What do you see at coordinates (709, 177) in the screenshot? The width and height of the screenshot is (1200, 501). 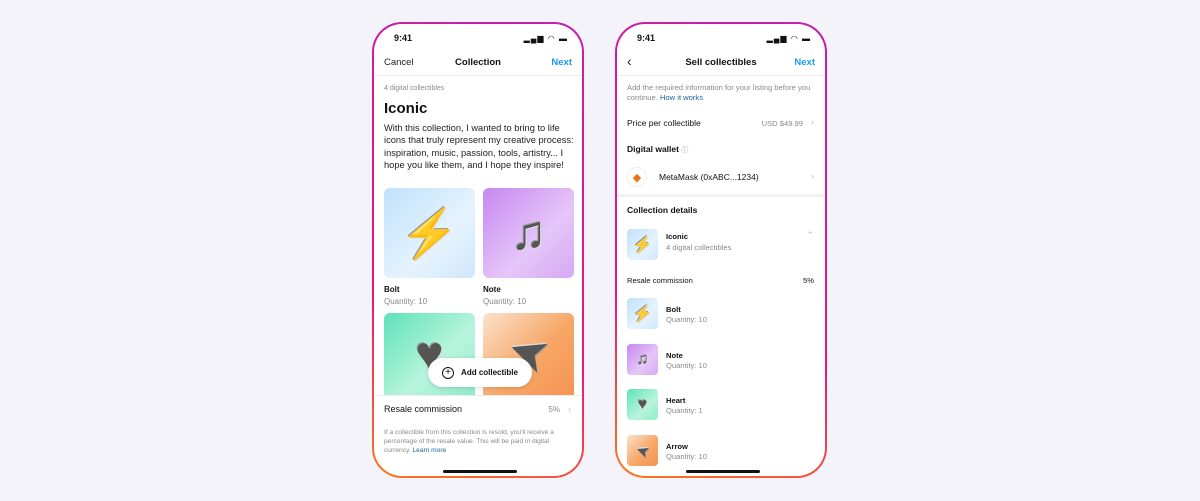 I see `wallet-name: MetaMask (0xABC...1234)` at bounding box center [709, 177].